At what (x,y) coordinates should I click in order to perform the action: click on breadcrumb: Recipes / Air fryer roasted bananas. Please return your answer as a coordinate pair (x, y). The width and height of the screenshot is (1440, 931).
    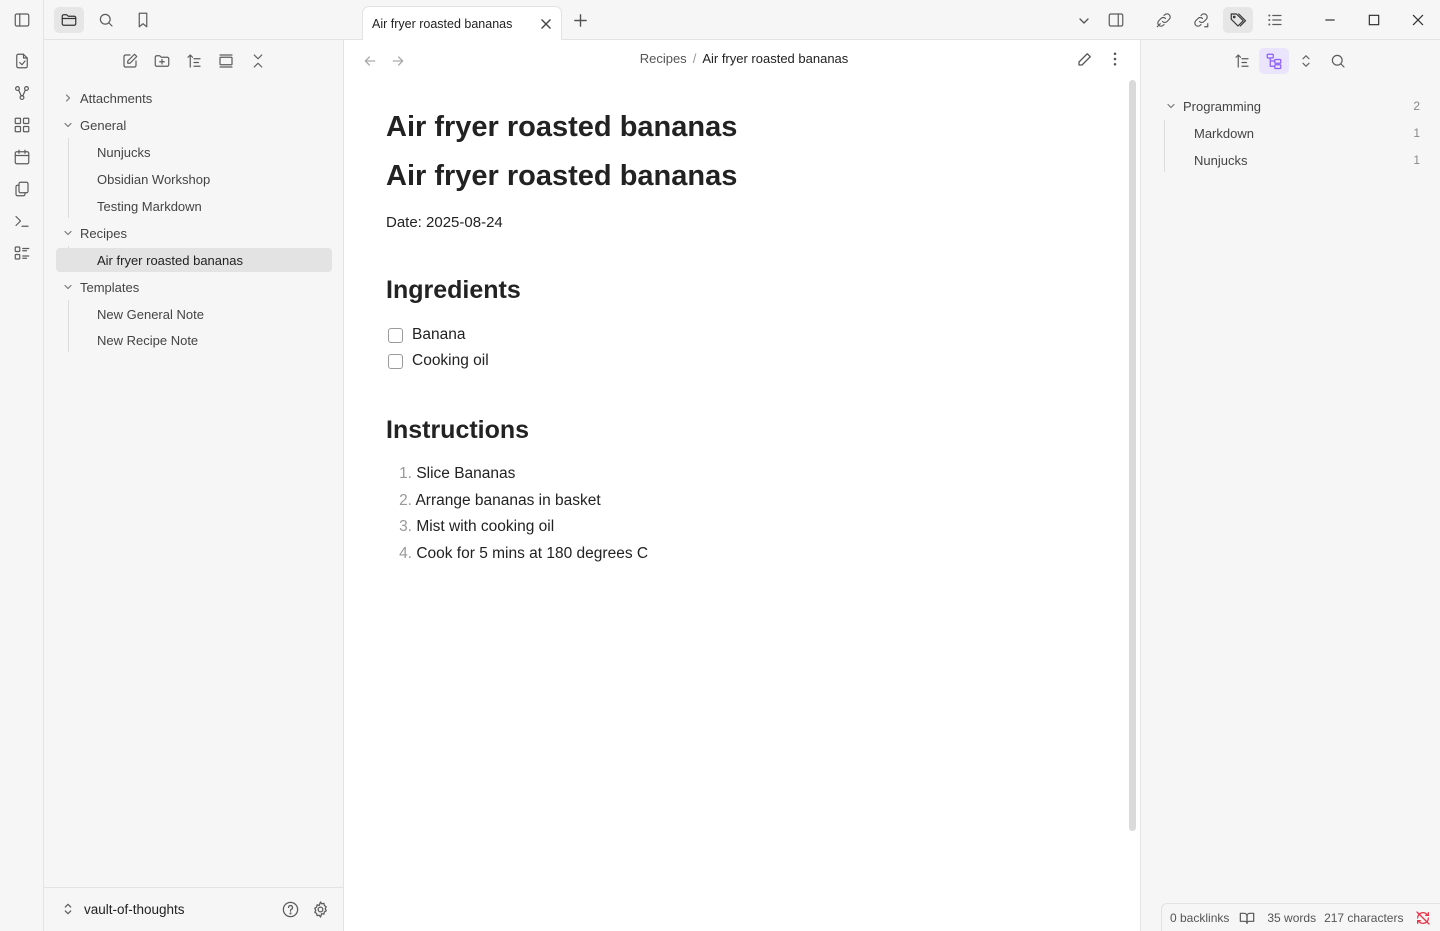
    Looking at the image, I should click on (744, 58).